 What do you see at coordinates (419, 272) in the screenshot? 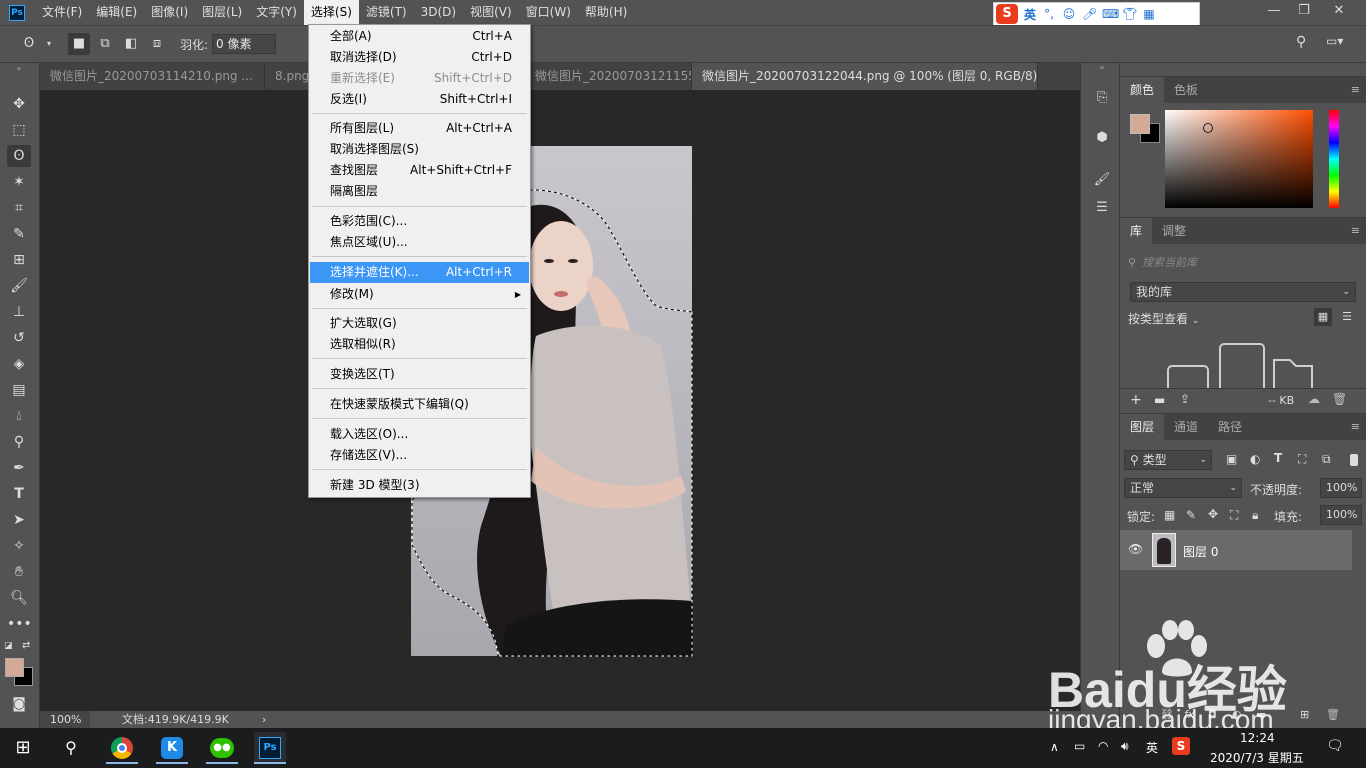
I see `menu-item-select-and-mask: 选择并遮住(K)... Alt+Ctrl+R` at bounding box center [419, 272].